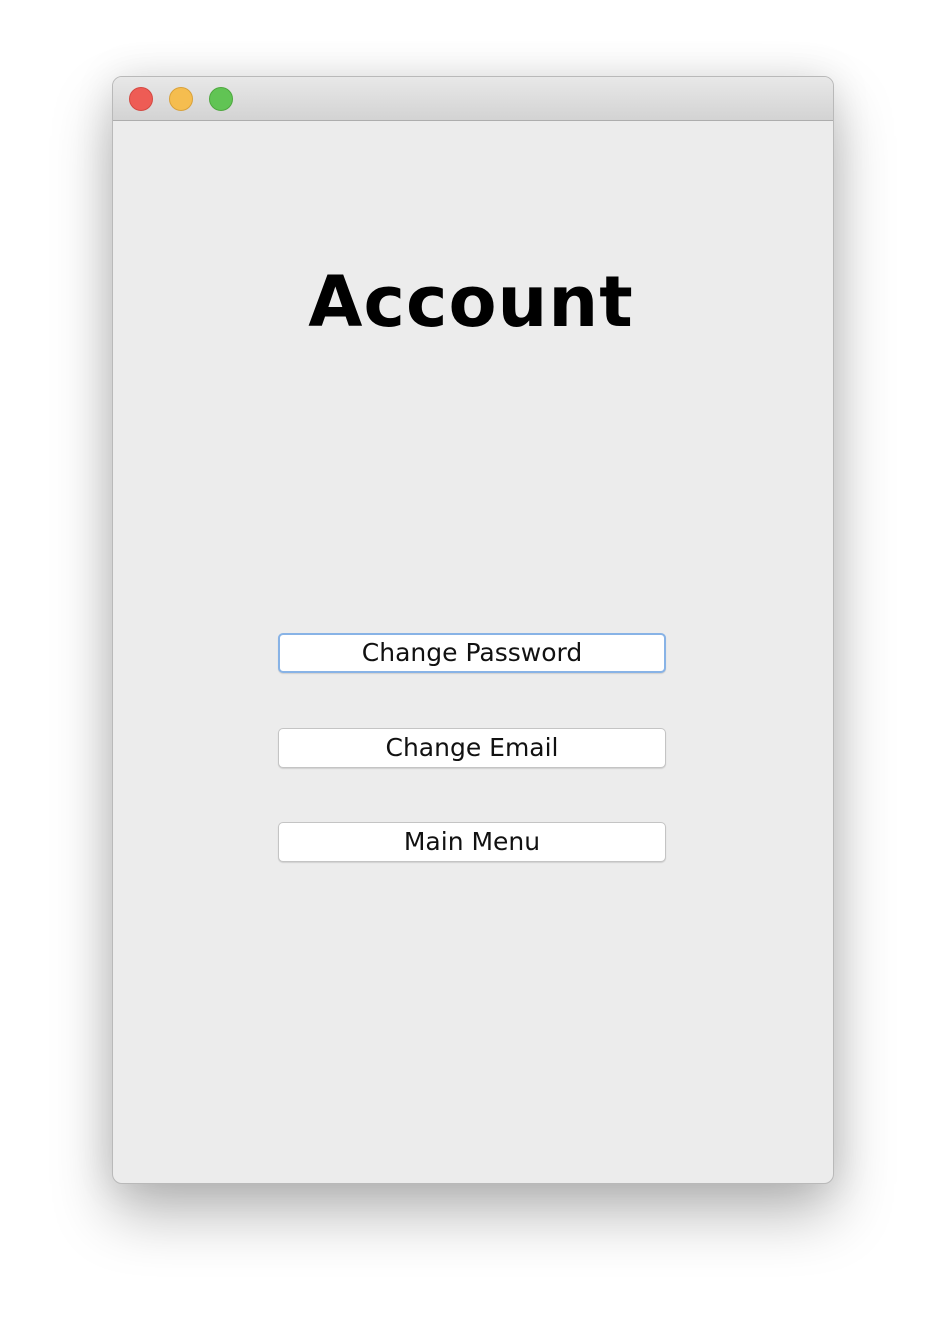  What do you see at coordinates (472, 748) in the screenshot?
I see `change-email-button: Change Email` at bounding box center [472, 748].